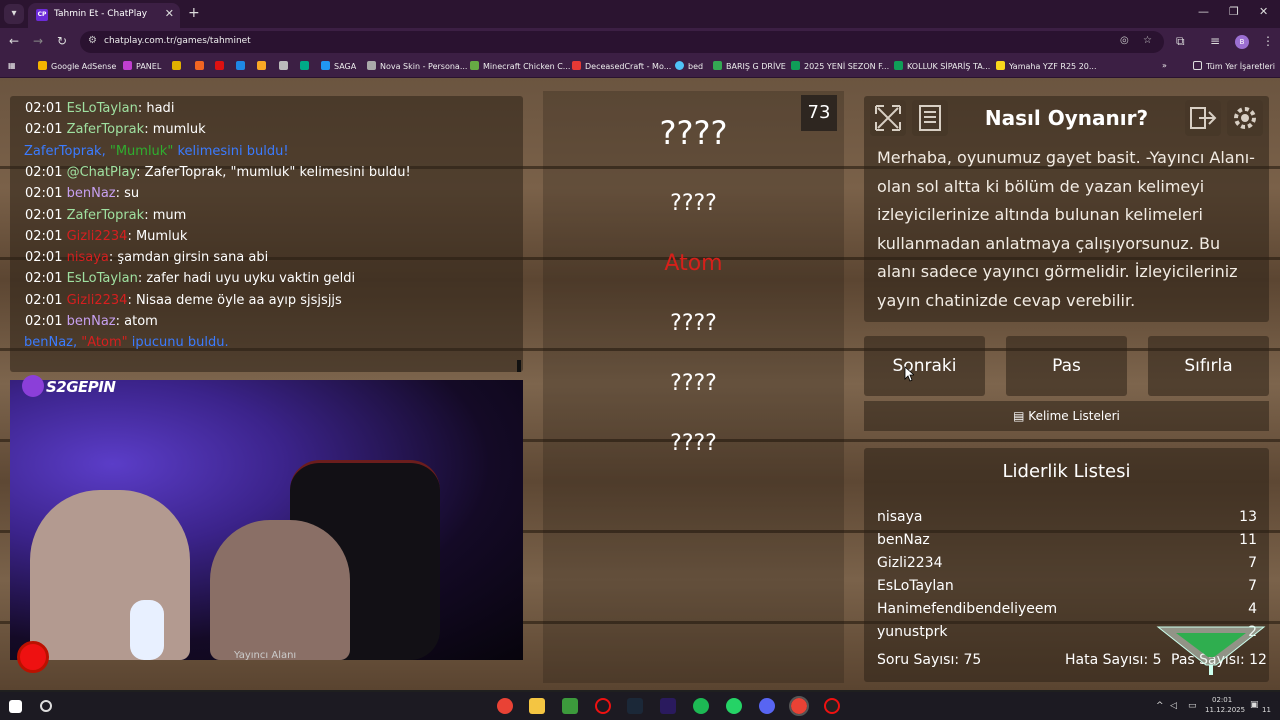 This screenshot has height=720, width=1280. I want to click on logo-mark-icon, so click(33, 386).